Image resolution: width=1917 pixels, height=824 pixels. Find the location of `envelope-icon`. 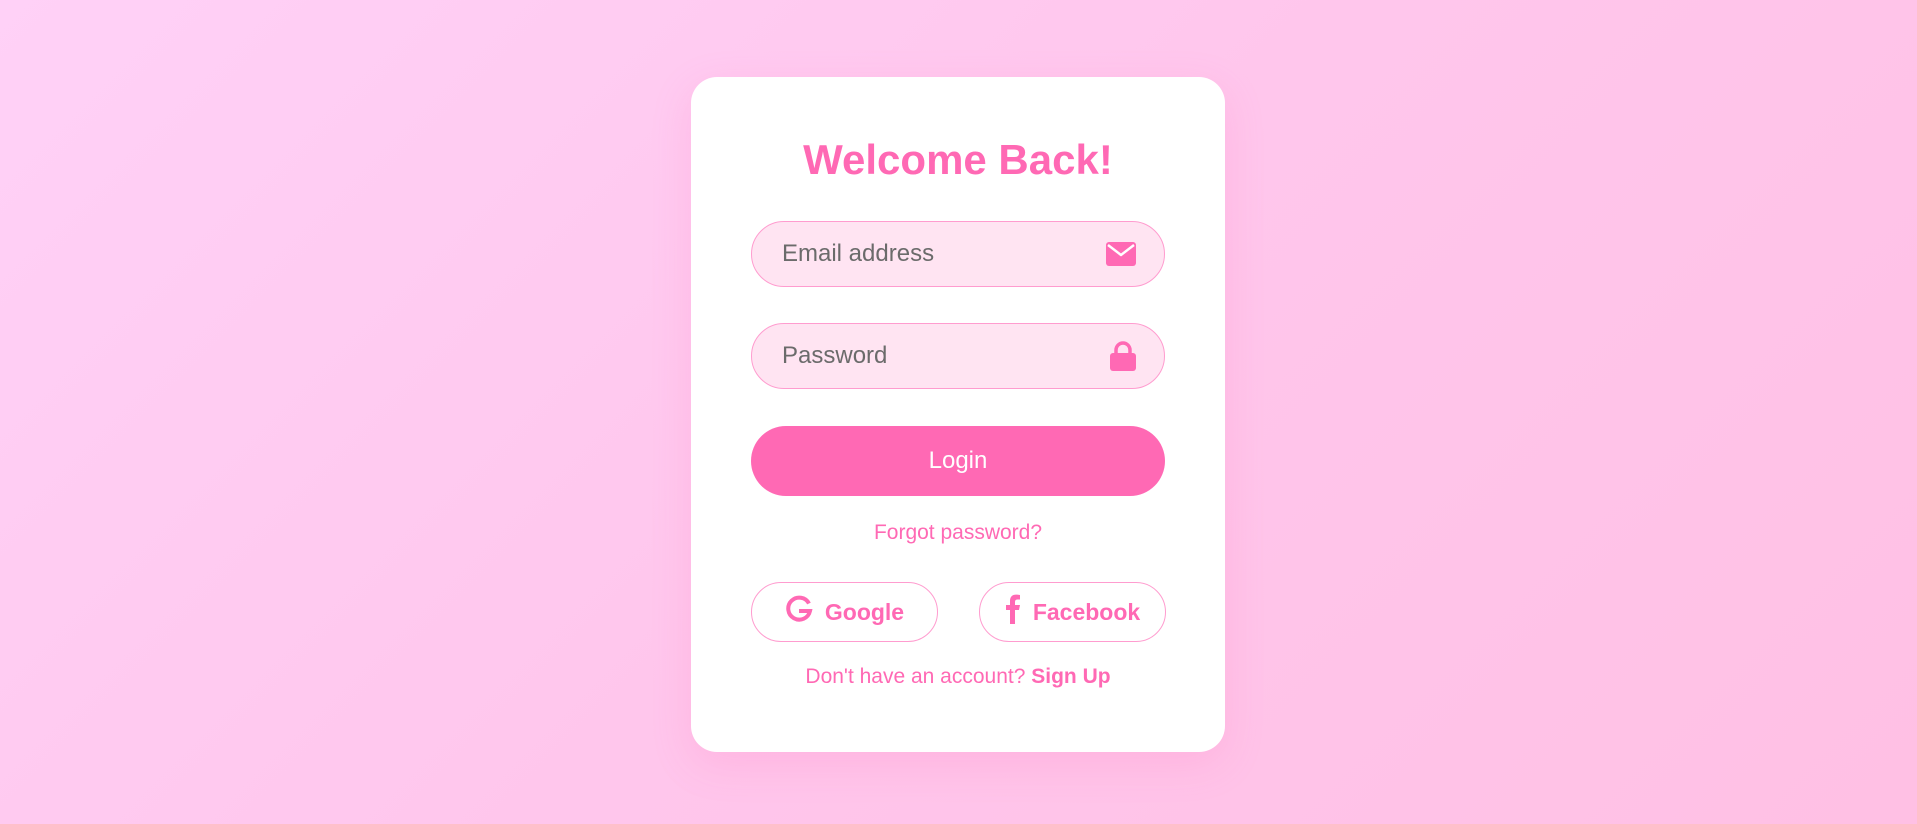

envelope-icon is located at coordinates (1121, 254).